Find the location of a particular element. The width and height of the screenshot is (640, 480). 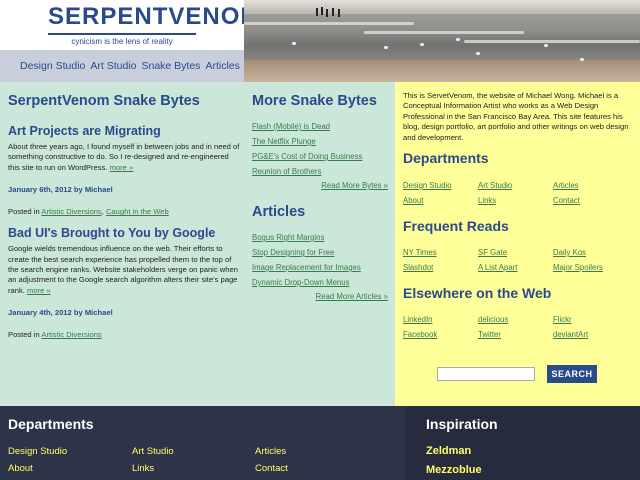

post-title: Bad UI's Brought to You by Google is located at coordinates (124, 233).